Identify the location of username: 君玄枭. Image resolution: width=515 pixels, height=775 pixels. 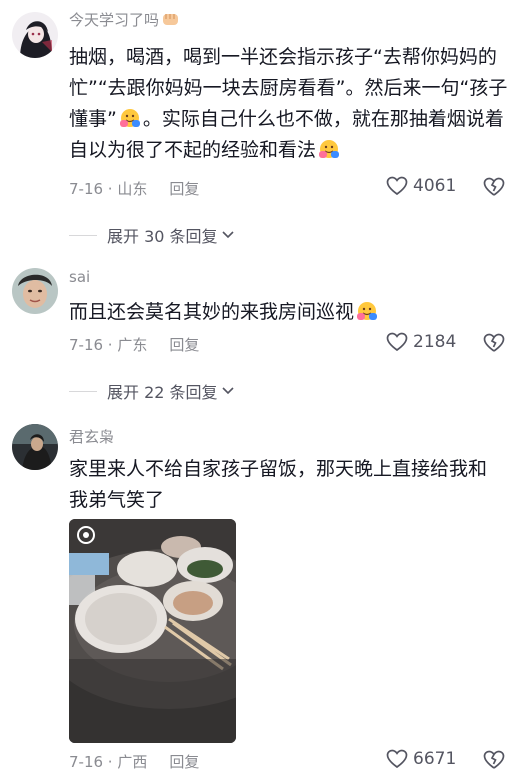
(91, 436).